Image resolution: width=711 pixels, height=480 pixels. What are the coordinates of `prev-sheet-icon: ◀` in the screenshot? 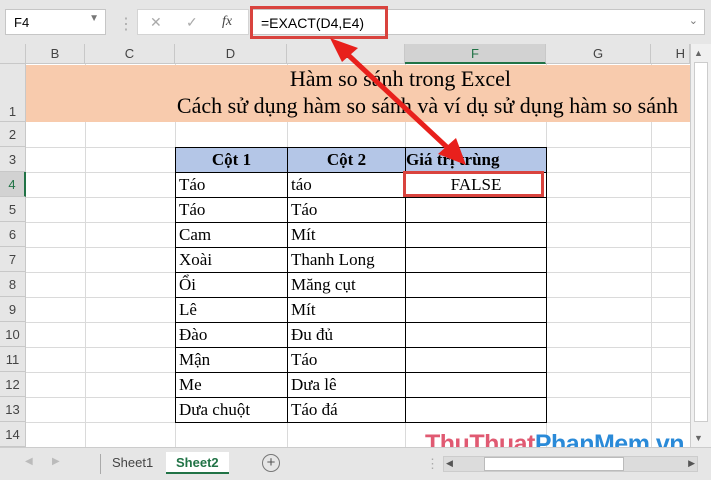 It's located at (29, 461).